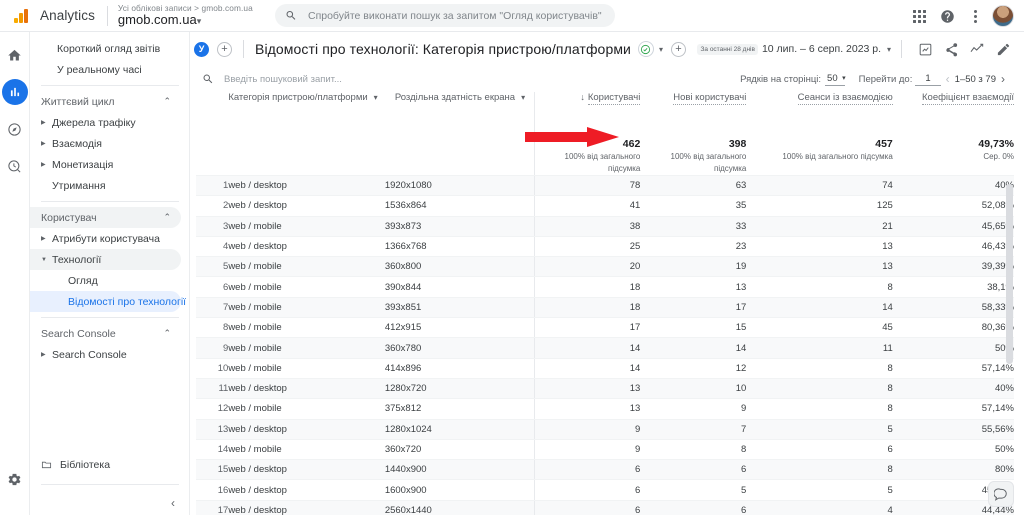 The height and width of the screenshot is (515, 1024). What do you see at coordinates (977, 49) in the screenshot?
I see `compare-icon` at bounding box center [977, 49].